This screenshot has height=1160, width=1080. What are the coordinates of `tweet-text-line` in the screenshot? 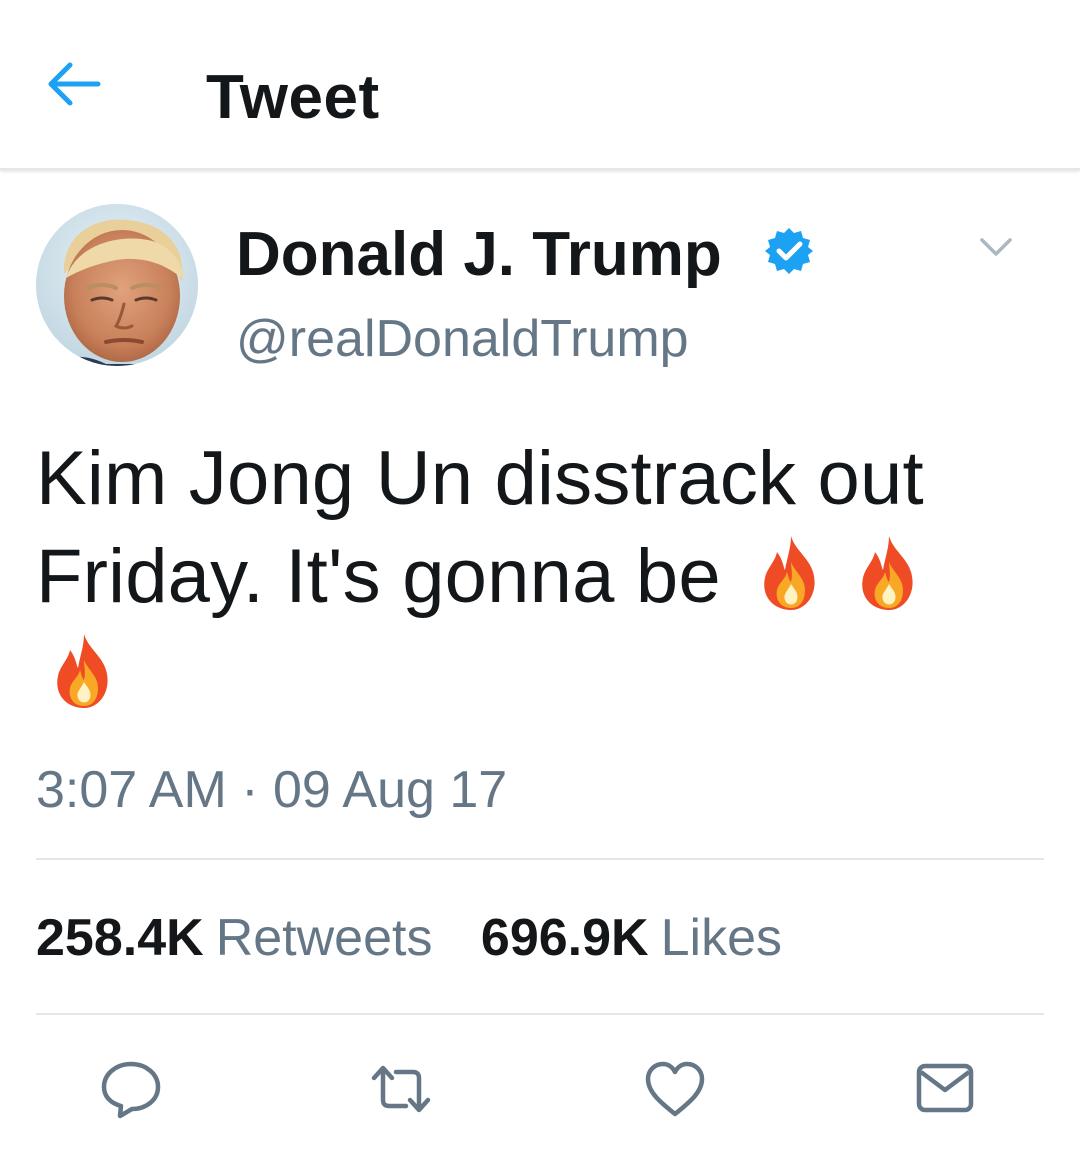 It's located at (546, 675).